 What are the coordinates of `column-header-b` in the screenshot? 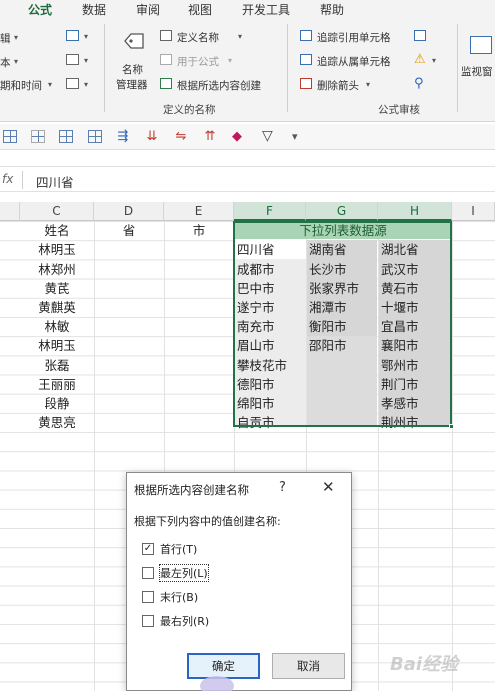 It's located at (10, 211).